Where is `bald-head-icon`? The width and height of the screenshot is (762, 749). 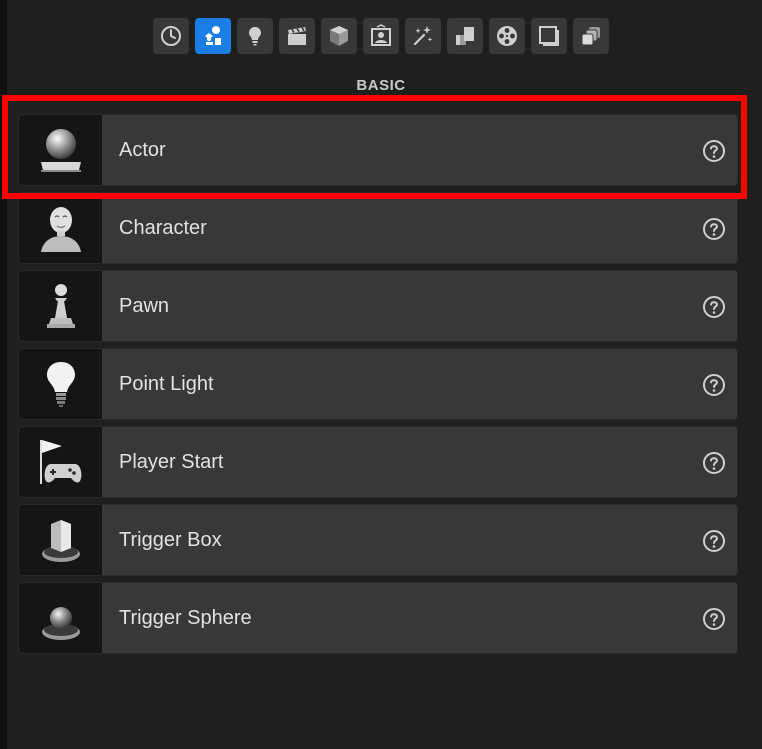 bald-head-icon is located at coordinates (60, 229).